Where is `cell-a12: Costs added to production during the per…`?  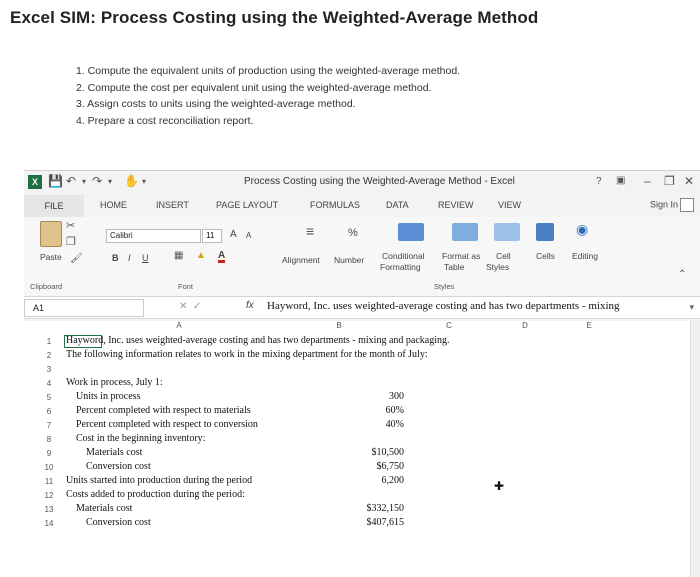 cell-a12: Costs added to production during the per… is located at coordinates (155, 494).